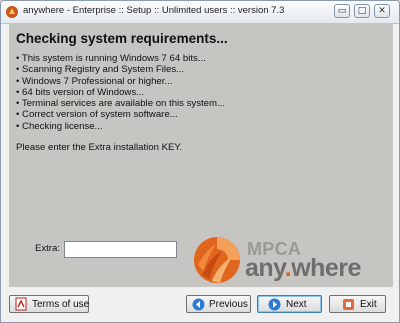 The width and height of the screenshot is (400, 323). I want to click on extra-label: Extra:, so click(47, 248).